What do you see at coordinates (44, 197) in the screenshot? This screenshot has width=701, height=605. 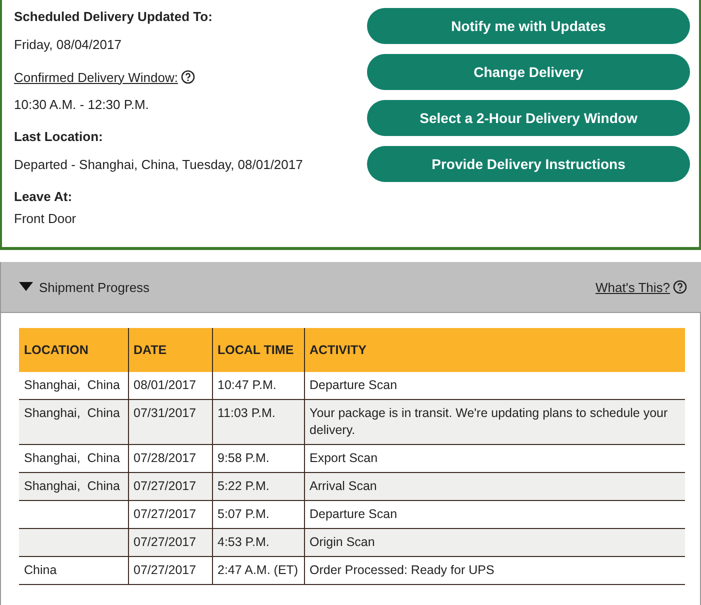 I see `field-label: Leave At:` at bounding box center [44, 197].